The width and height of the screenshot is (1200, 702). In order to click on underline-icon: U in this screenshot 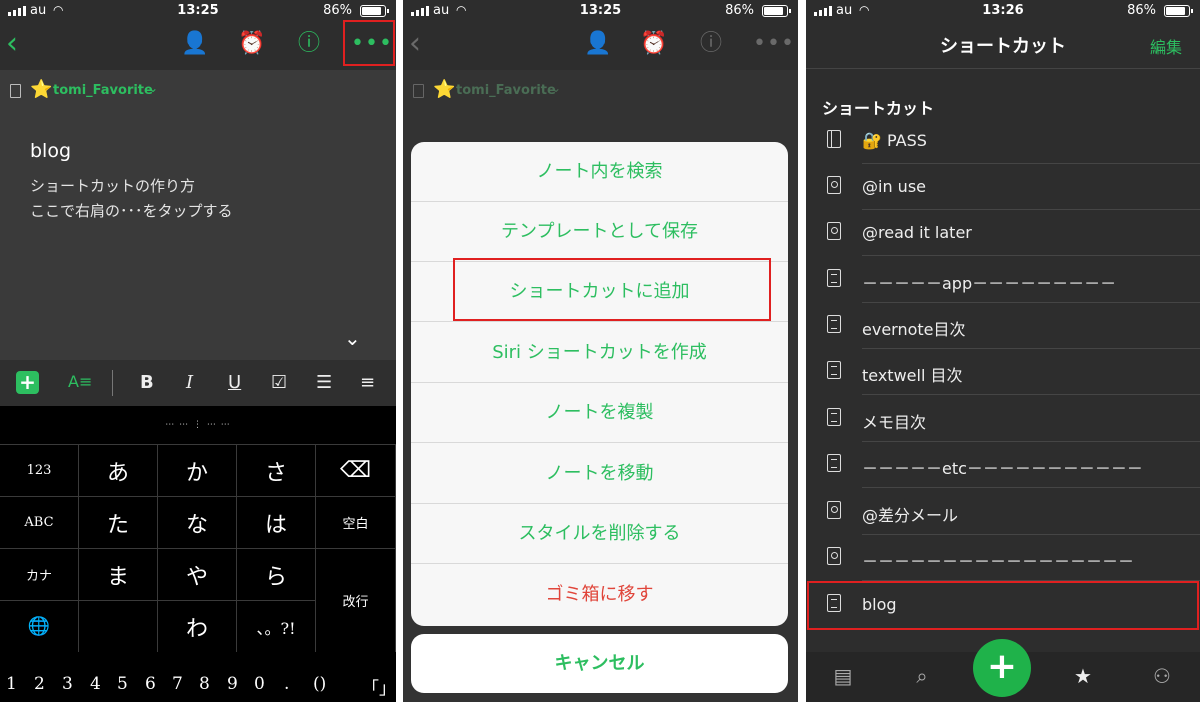, I will do `click(234, 382)`.